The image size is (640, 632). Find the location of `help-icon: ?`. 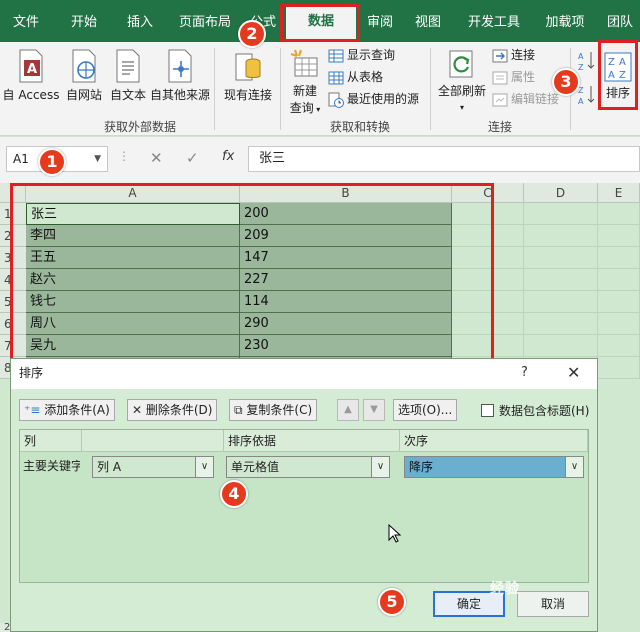

help-icon: ? is located at coordinates (524, 372).